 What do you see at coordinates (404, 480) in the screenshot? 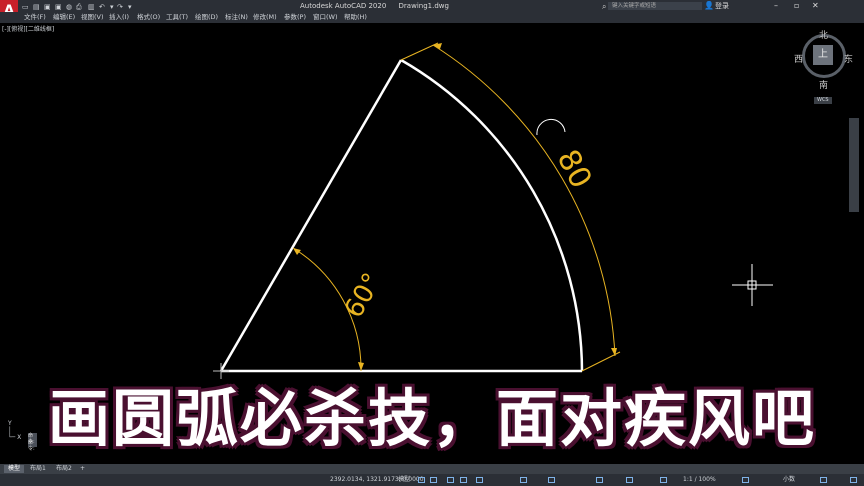
I see `model-space-button: 模型` at bounding box center [404, 480].